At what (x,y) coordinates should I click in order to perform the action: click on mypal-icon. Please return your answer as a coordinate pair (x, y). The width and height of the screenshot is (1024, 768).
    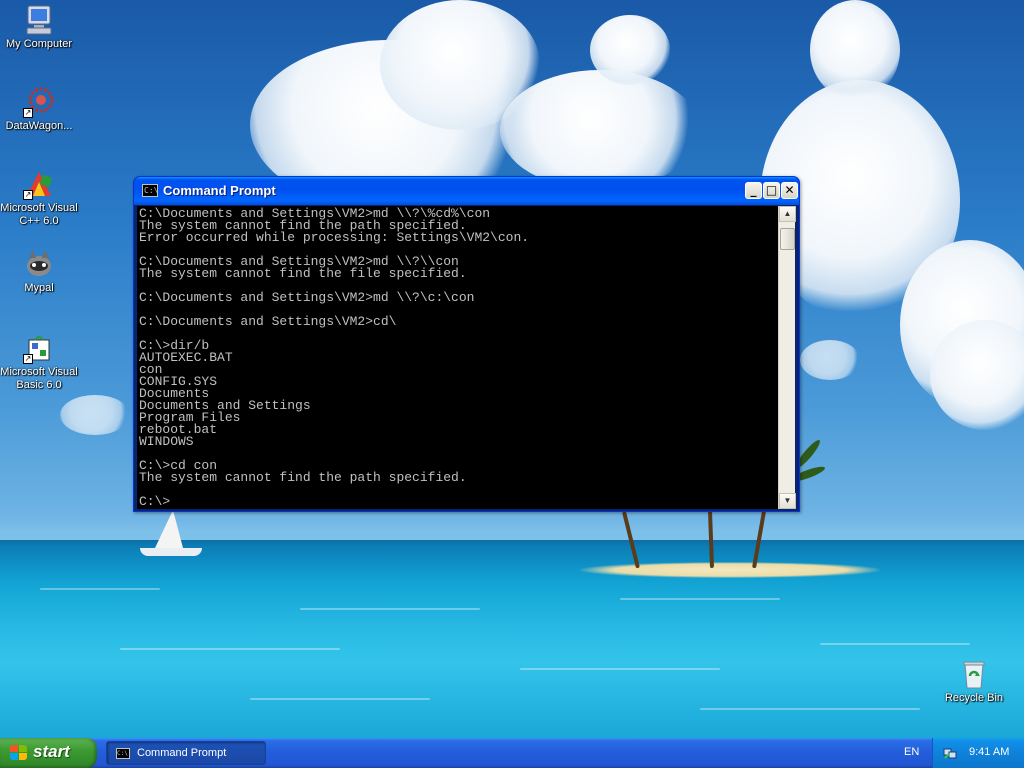
    Looking at the image, I should click on (39, 264).